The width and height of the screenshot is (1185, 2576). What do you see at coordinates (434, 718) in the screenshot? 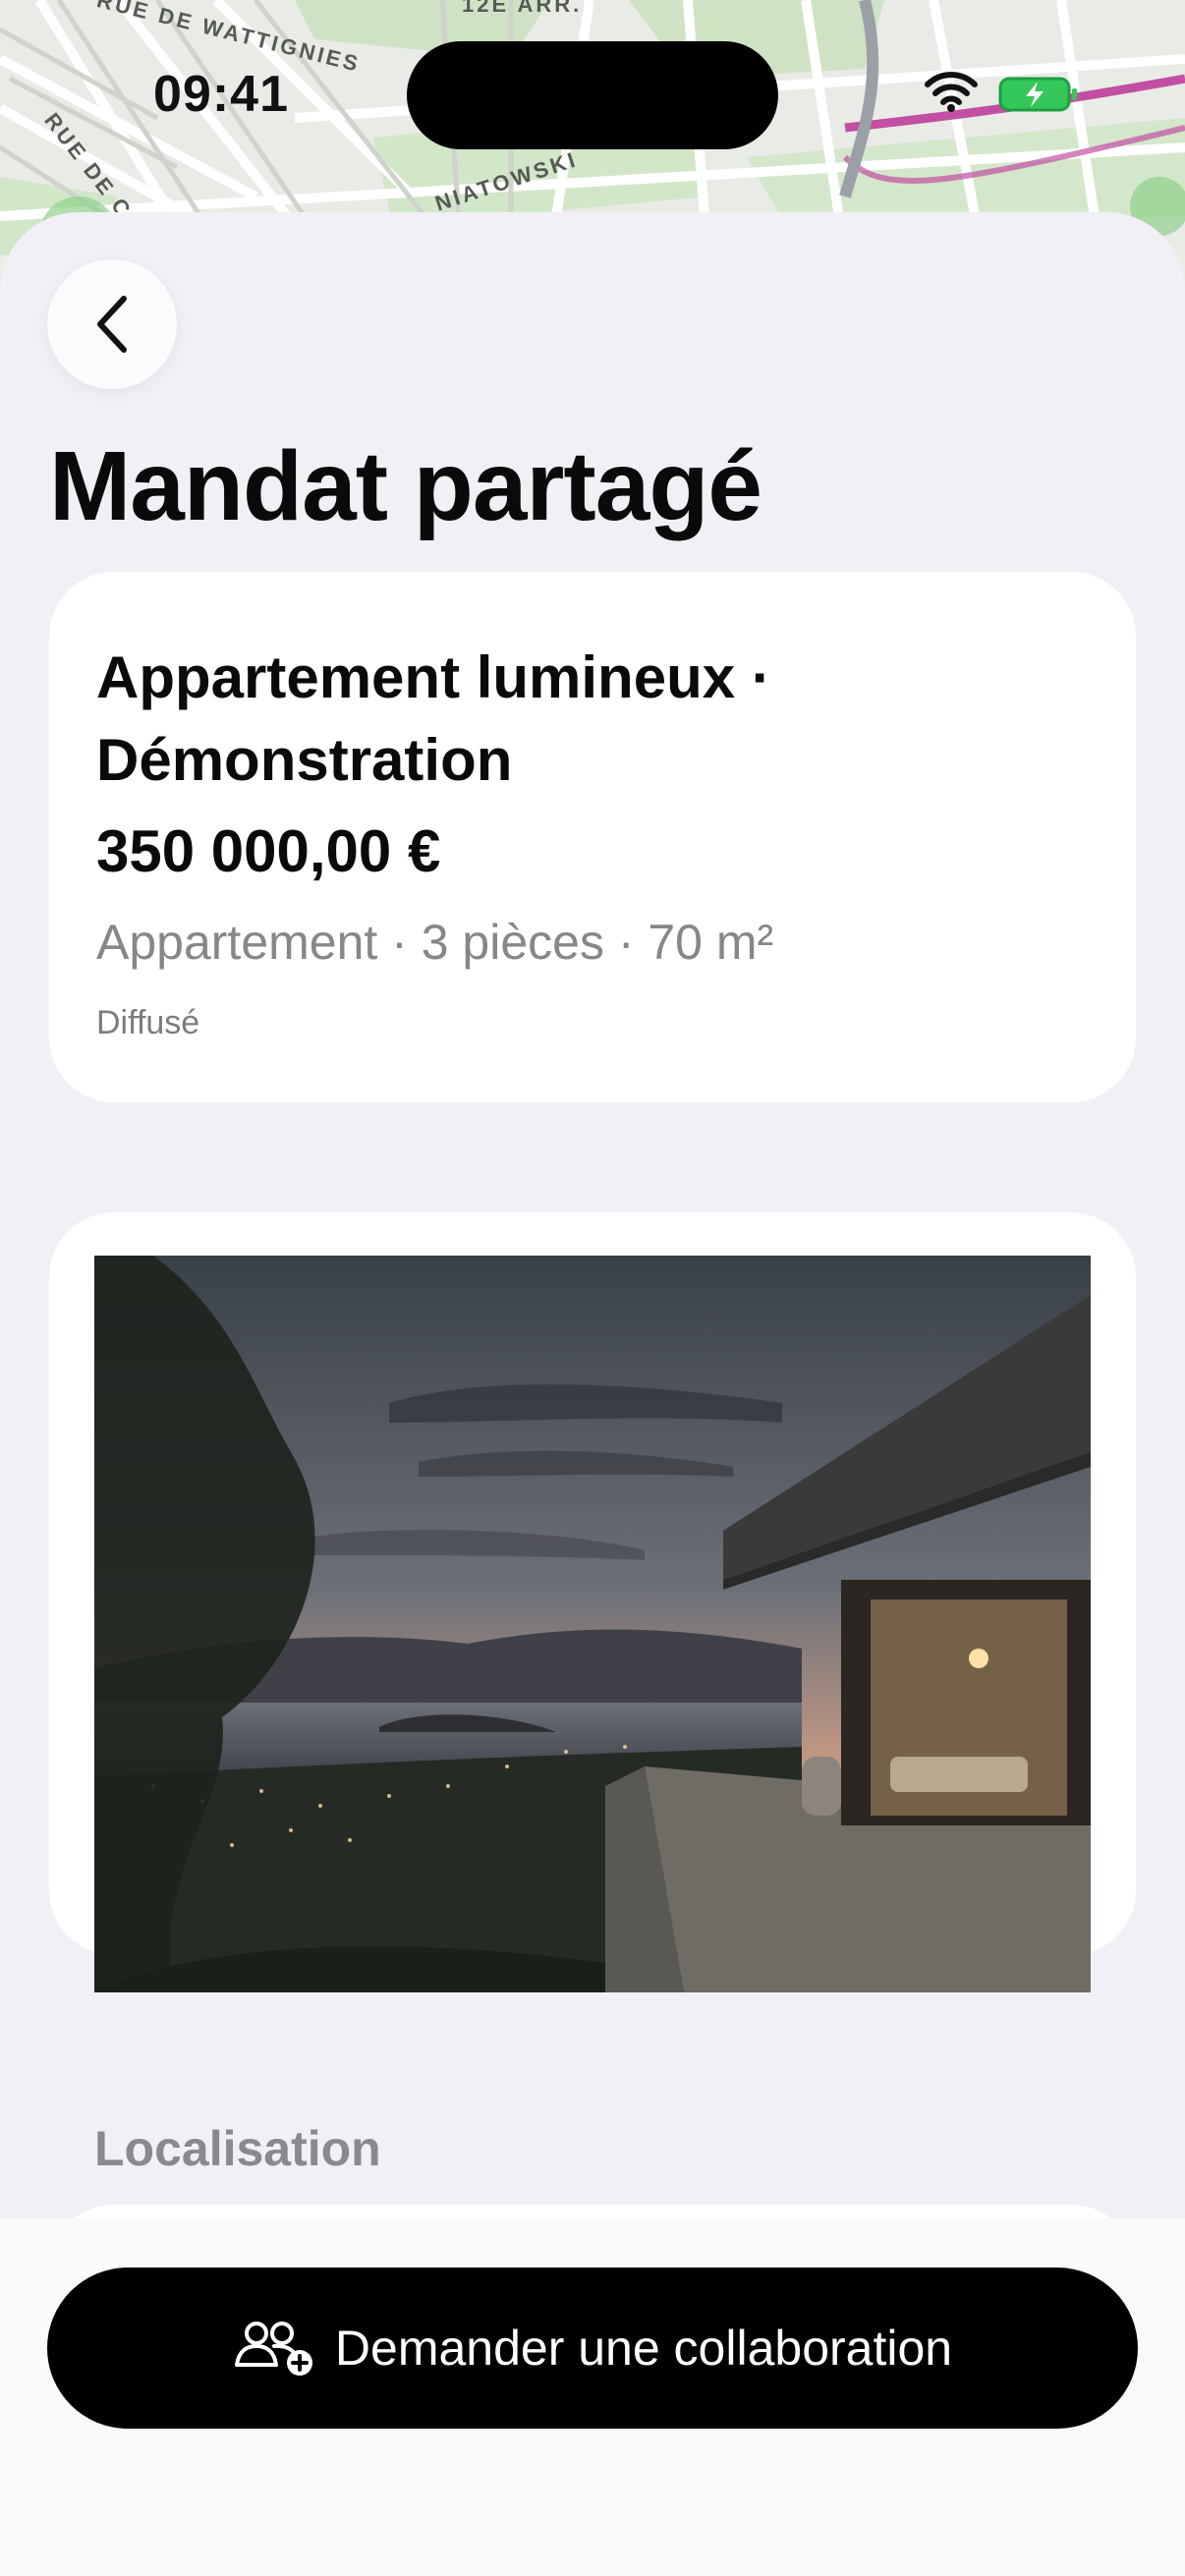
I see `property-title: Appartement lumineux · Démonstration` at bounding box center [434, 718].